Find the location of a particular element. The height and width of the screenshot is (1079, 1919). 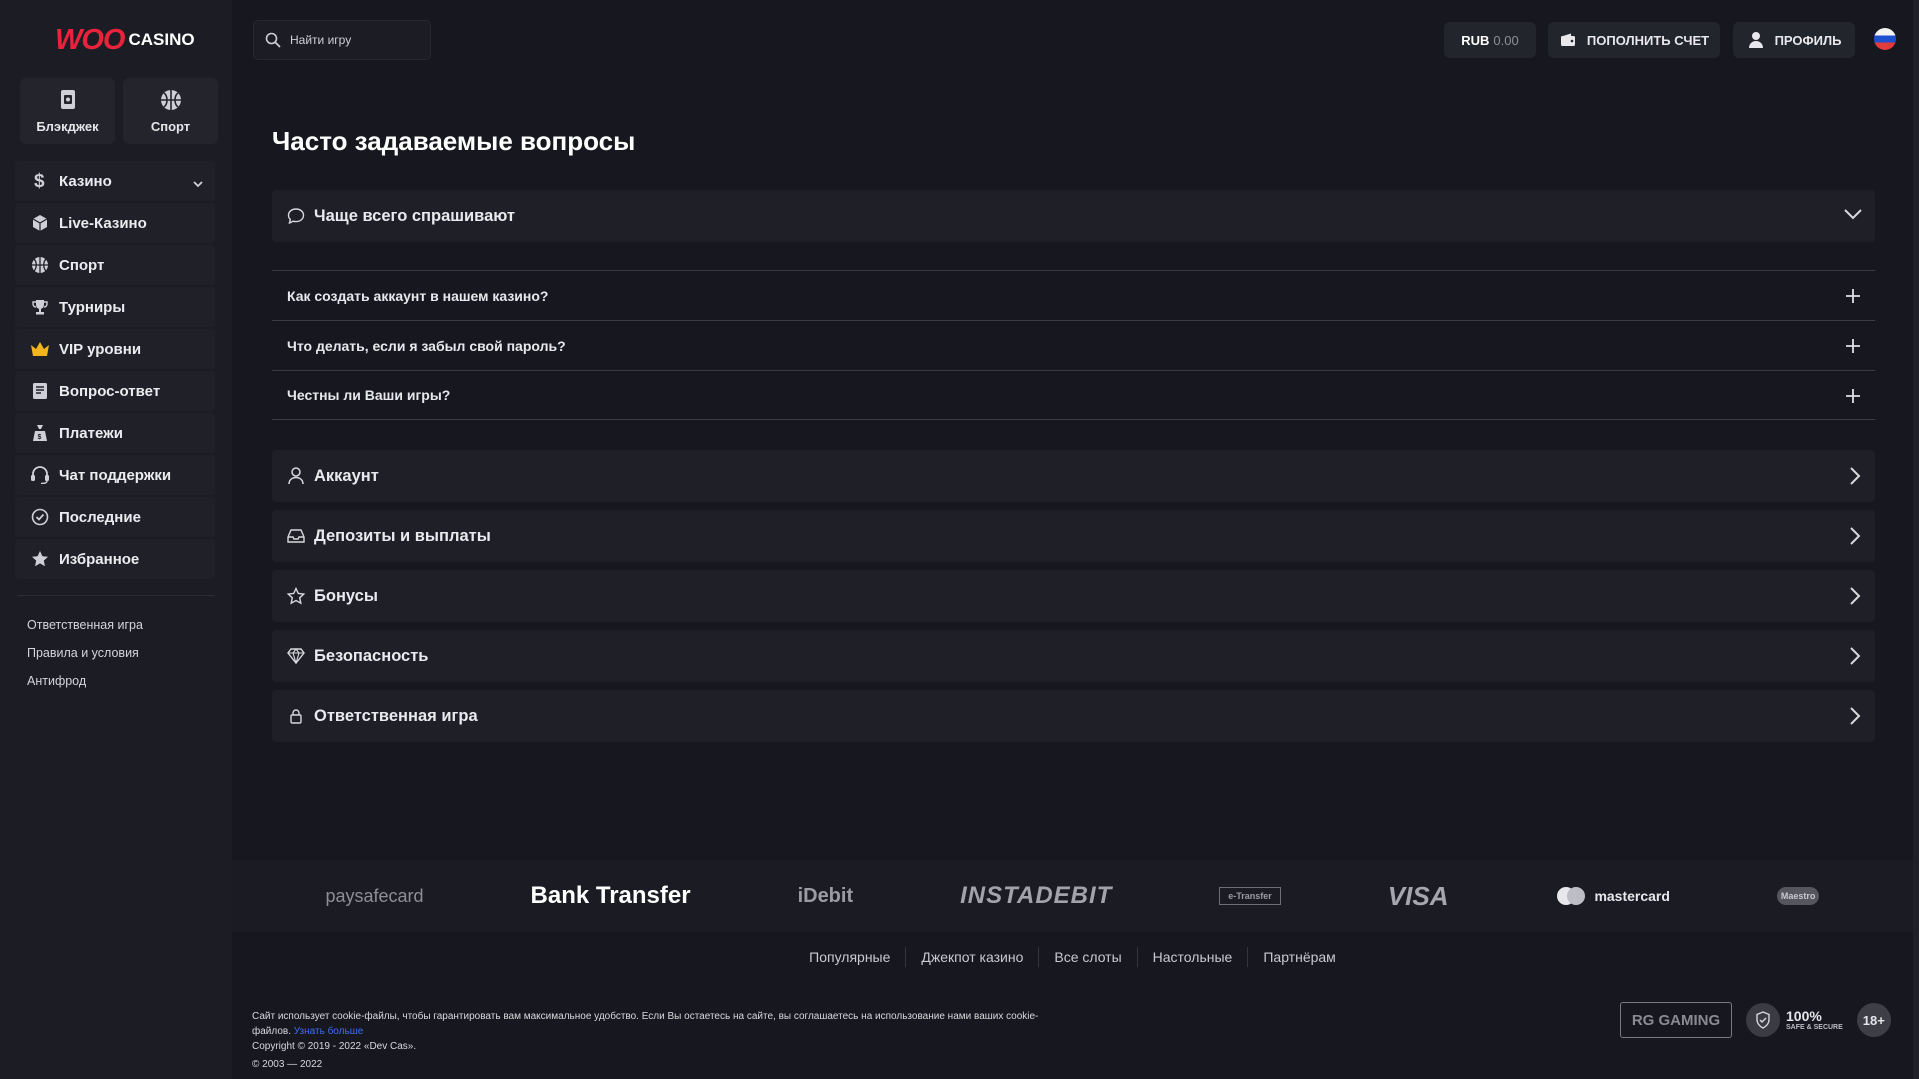

link-terms: Правила и условия is located at coordinates (85, 658).